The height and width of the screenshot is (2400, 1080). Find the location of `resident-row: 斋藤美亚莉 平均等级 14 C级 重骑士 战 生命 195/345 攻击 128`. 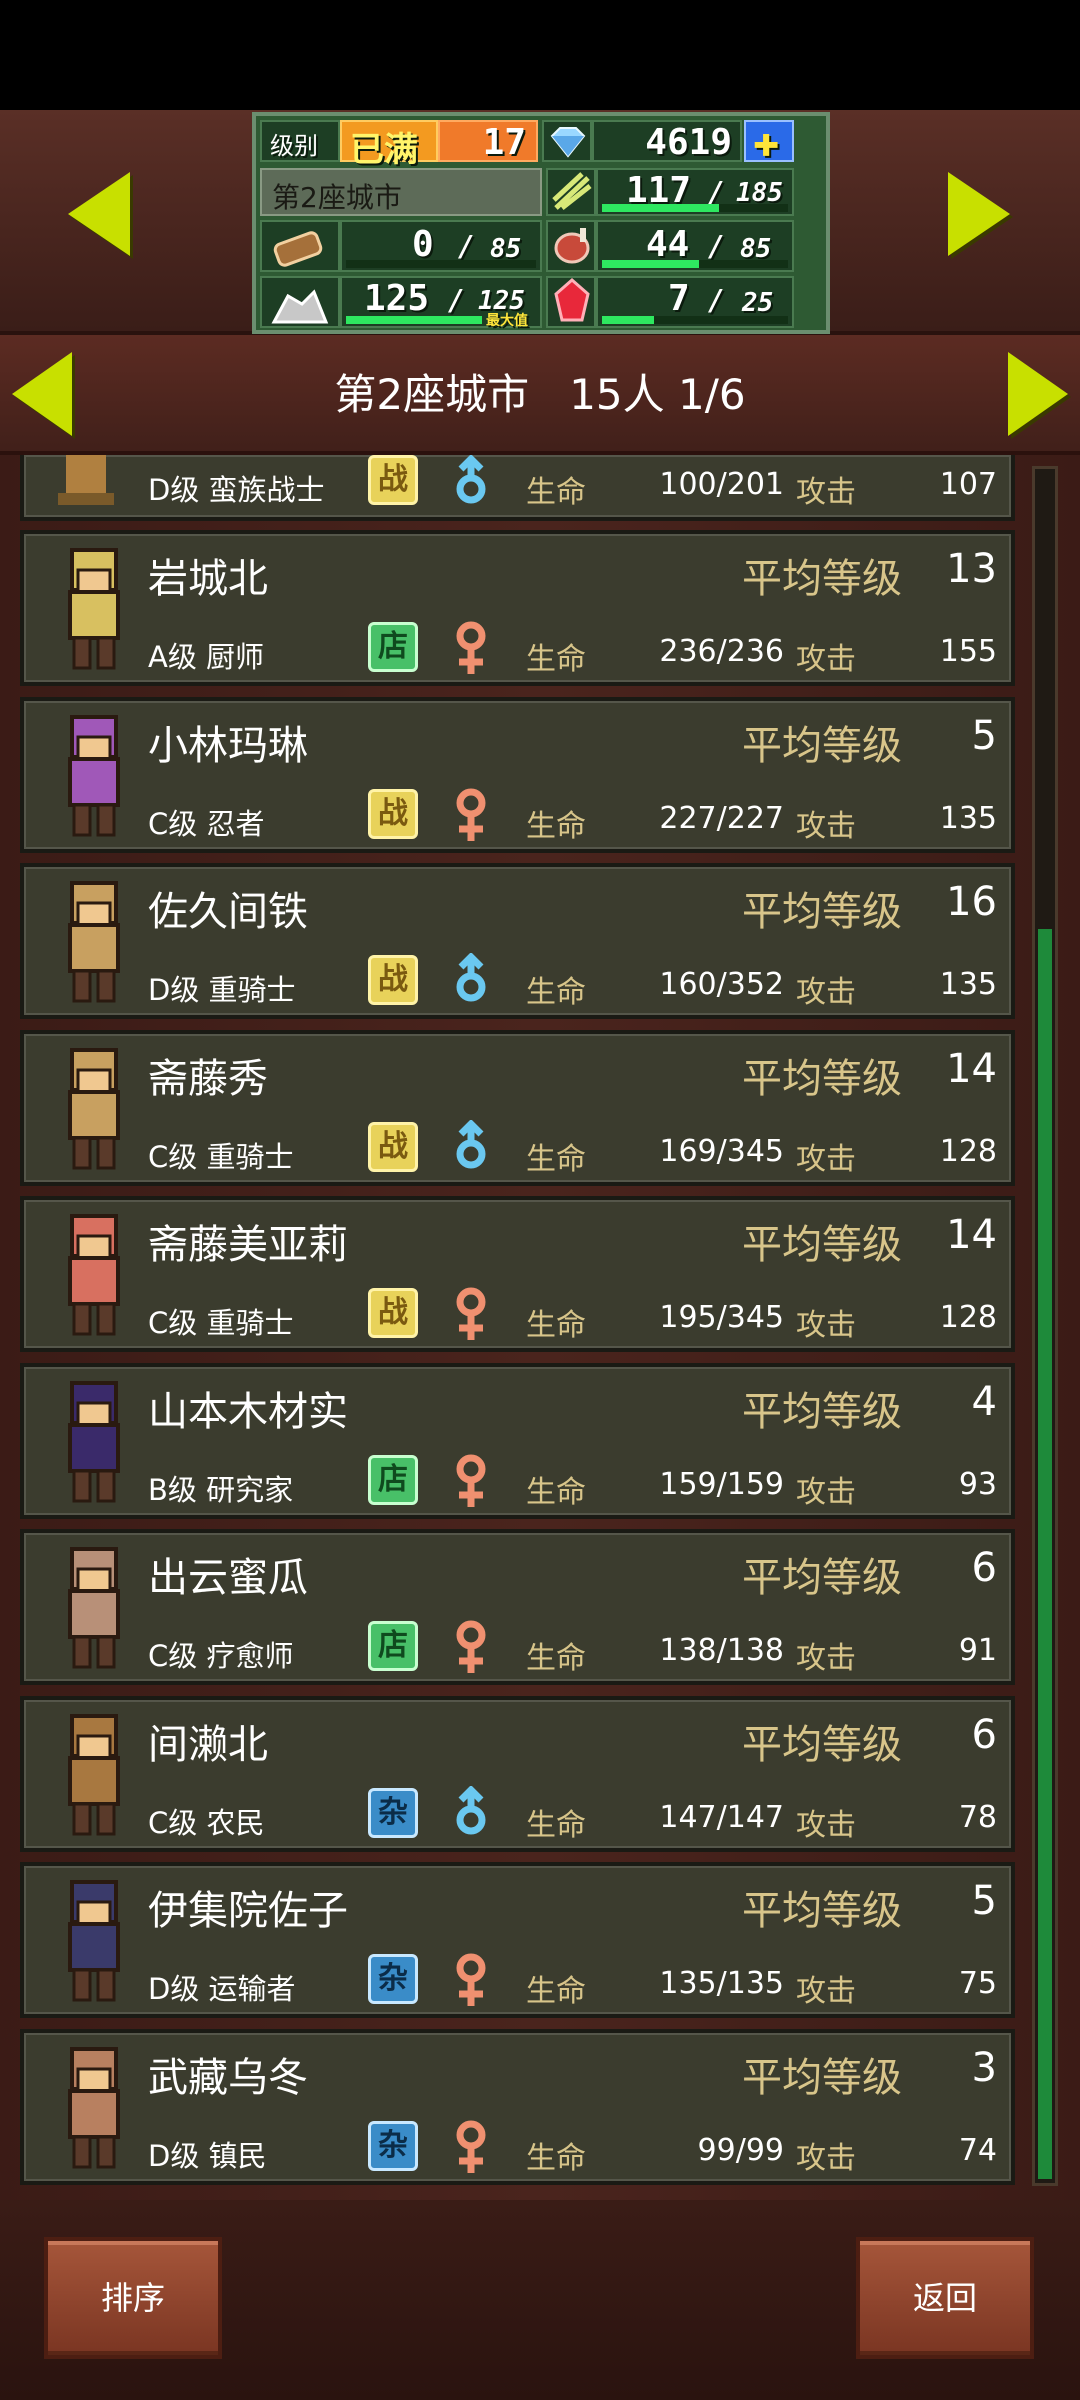

resident-row: 斋藤美亚莉 平均等级 14 C级 重骑士 战 生命 195/345 攻击 128 is located at coordinates (517, 1274).